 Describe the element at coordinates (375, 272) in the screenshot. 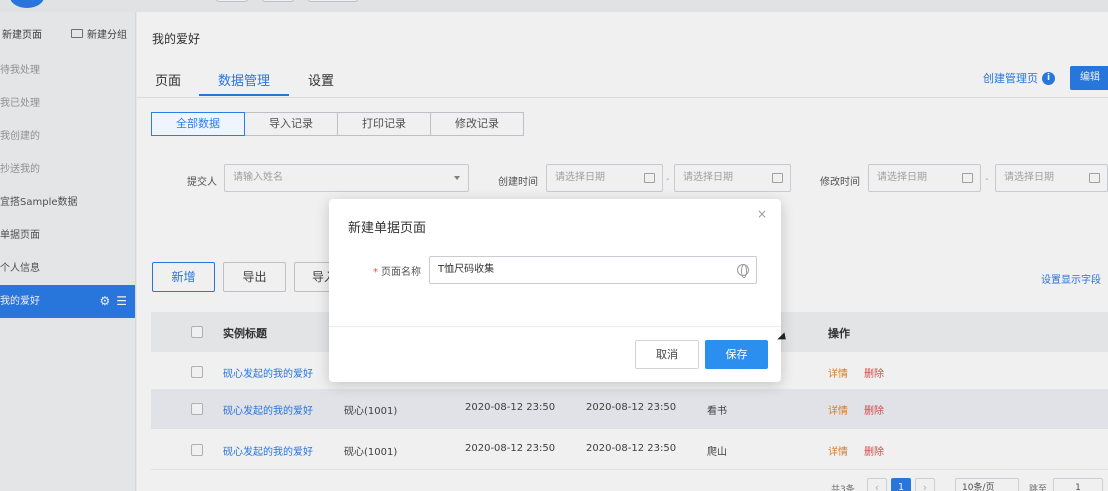

I see `required-mark: *` at that location.